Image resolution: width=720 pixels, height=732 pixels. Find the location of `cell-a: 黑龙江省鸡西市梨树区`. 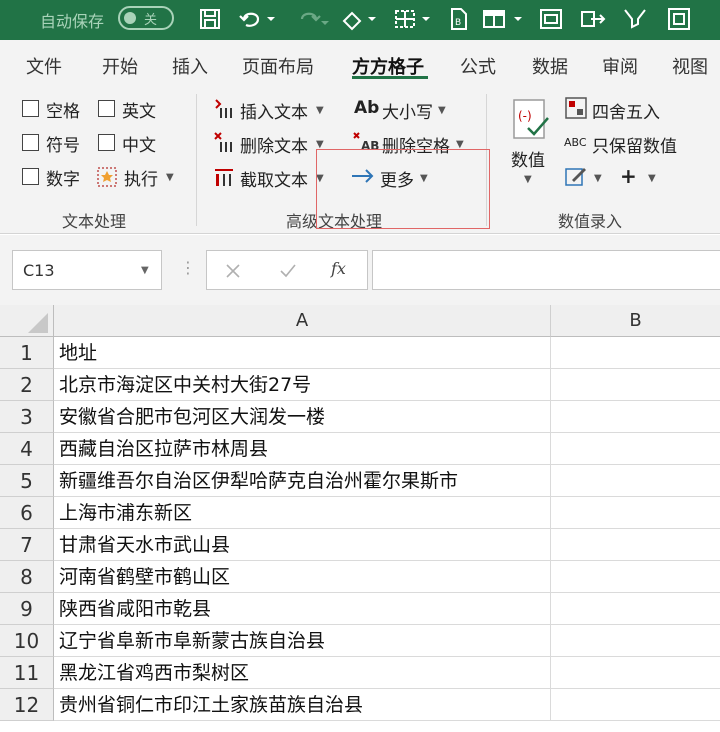

cell-a: 黑龙江省鸡西市梨树区 is located at coordinates (302, 673).